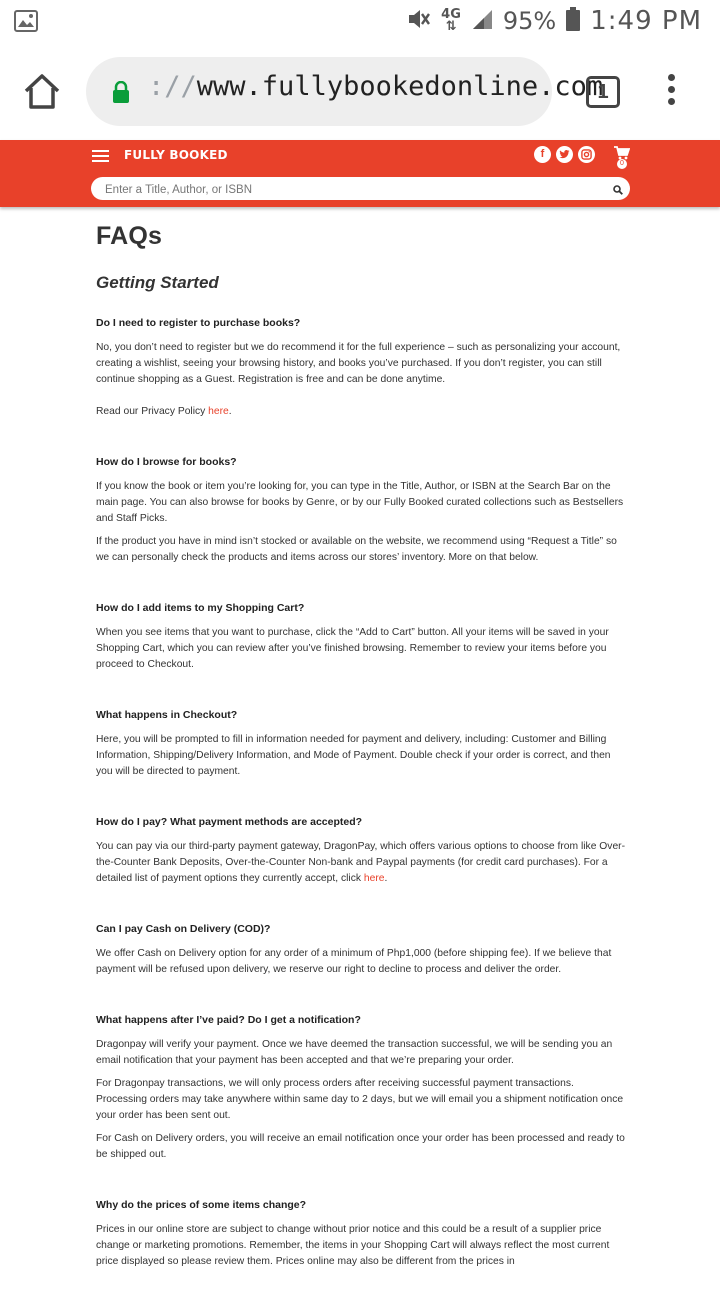  What do you see at coordinates (198, 323) in the screenshot?
I see `faq-question: Do I need to register to purchase books?` at bounding box center [198, 323].